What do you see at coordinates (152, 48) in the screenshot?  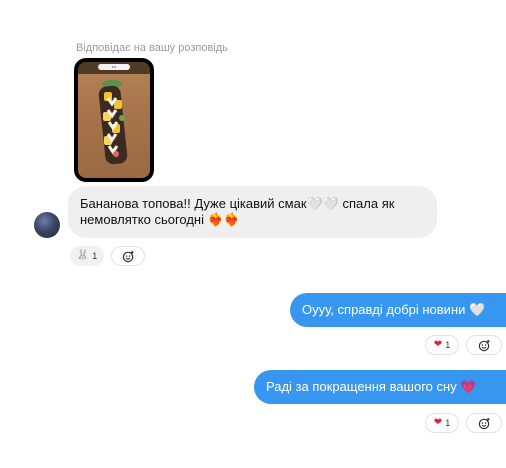 I see `story-reply-caption: Відповідає на вашу розповідь` at bounding box center [152, 48].